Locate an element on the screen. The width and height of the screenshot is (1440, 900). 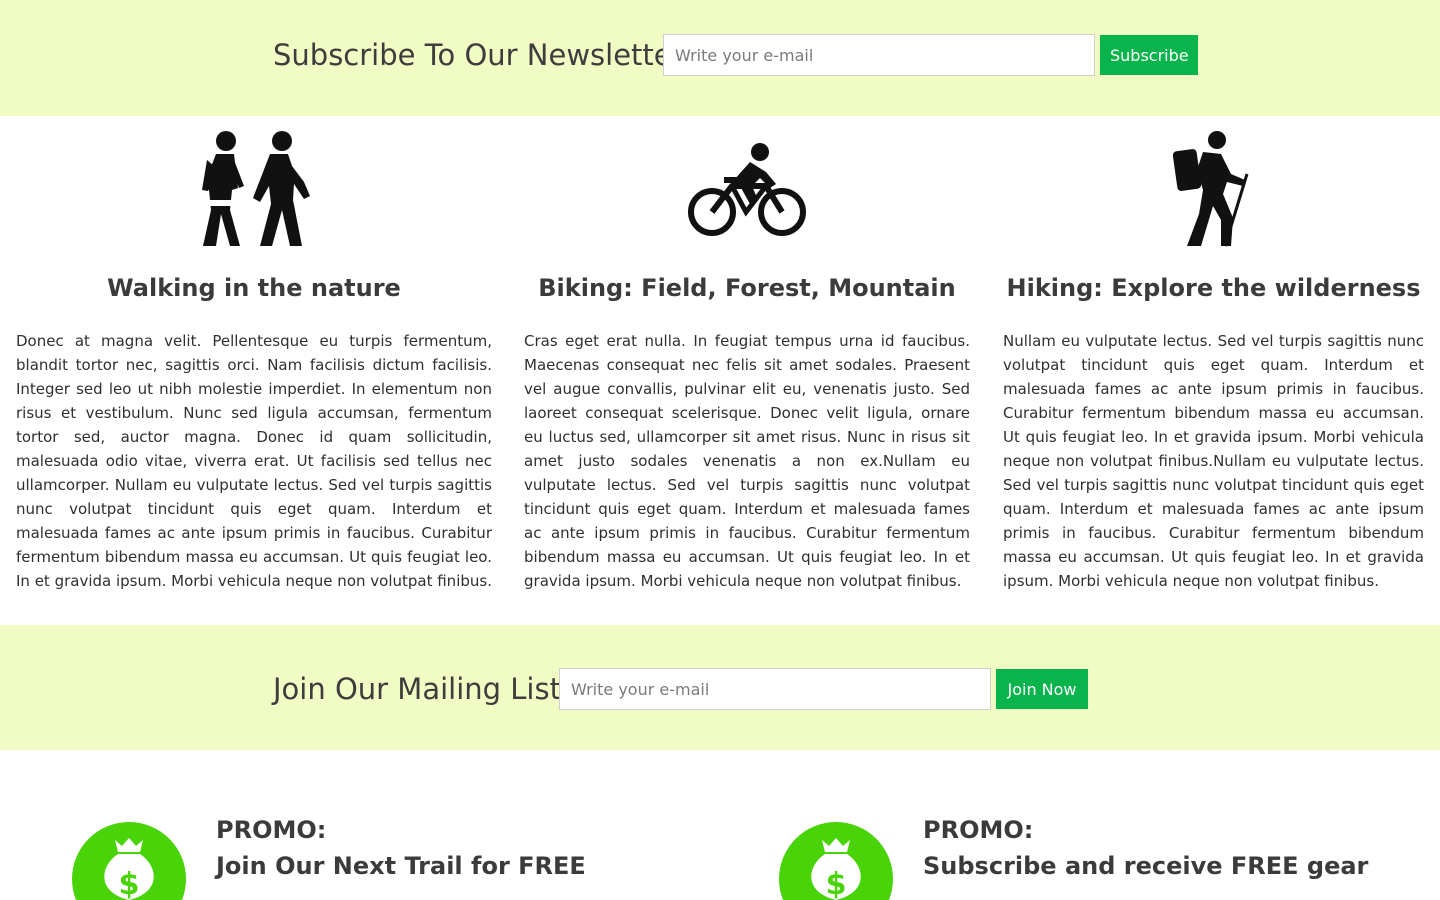
activity-title: Biking: Field, Forest, Mountain is located at coordinates (747, 288).